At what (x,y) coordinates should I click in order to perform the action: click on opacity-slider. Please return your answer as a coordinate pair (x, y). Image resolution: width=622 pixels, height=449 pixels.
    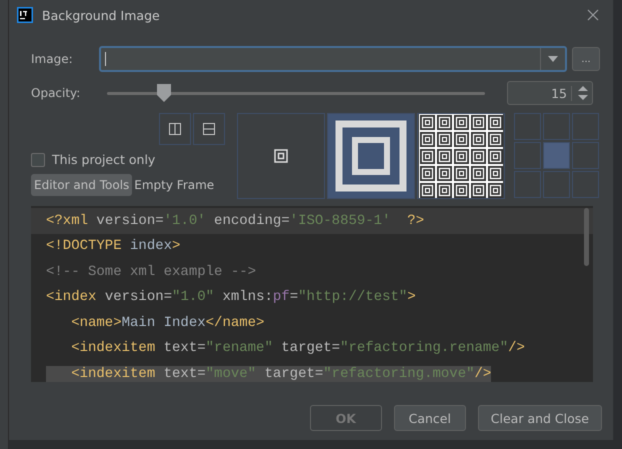
    Looking at the image, I should click on (296, 93).